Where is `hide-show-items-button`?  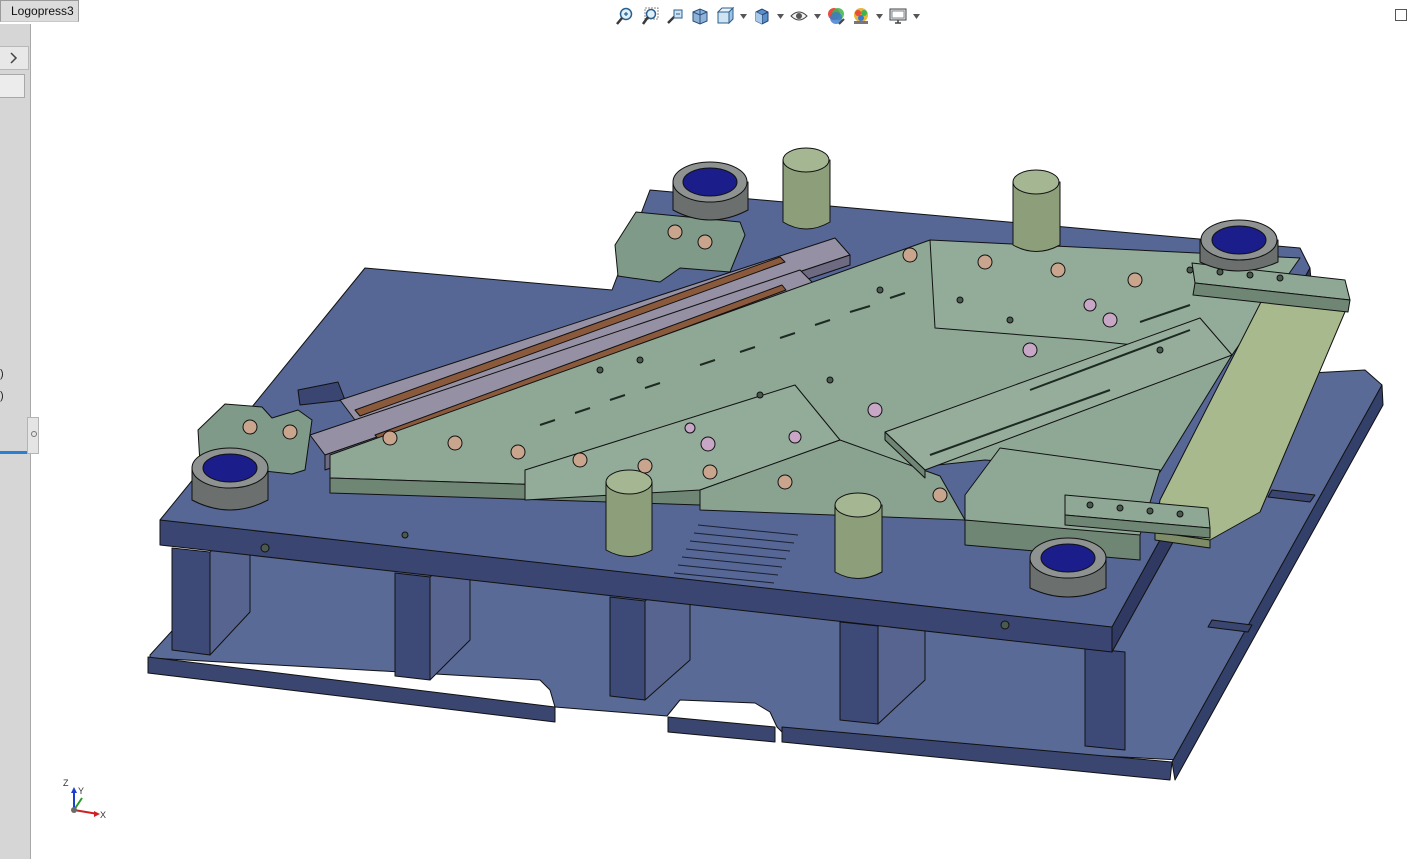
hide-show-items-button is located at coordinates (799, 16).